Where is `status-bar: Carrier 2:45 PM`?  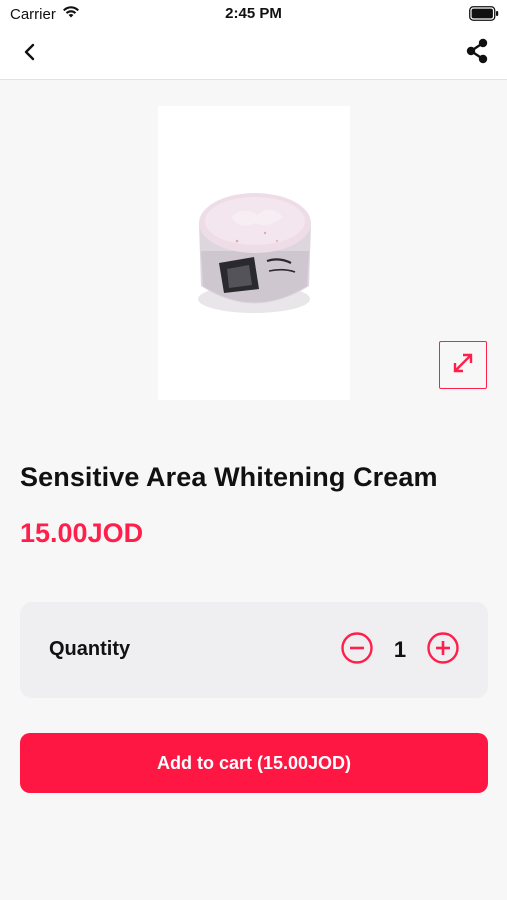
status-bar: Carrier 2:45 PM is located at coordinates (253, 14).